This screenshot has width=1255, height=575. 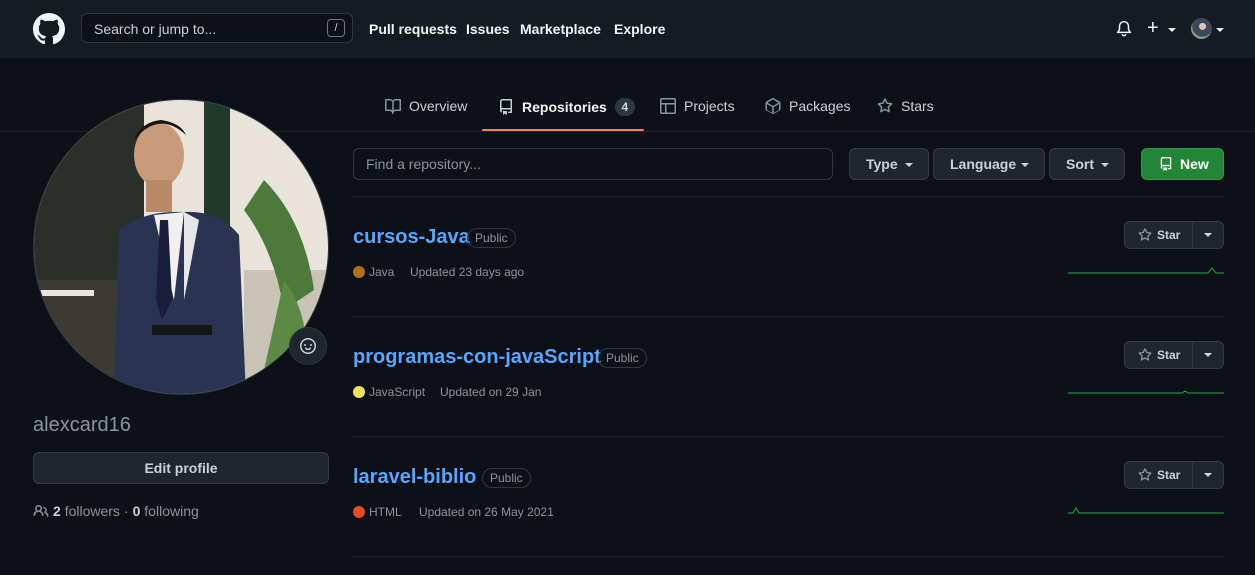 What do you see at coordinates (171, 511) in the screenshot?
I see `following-label: following` at bounding box center [171, 511].